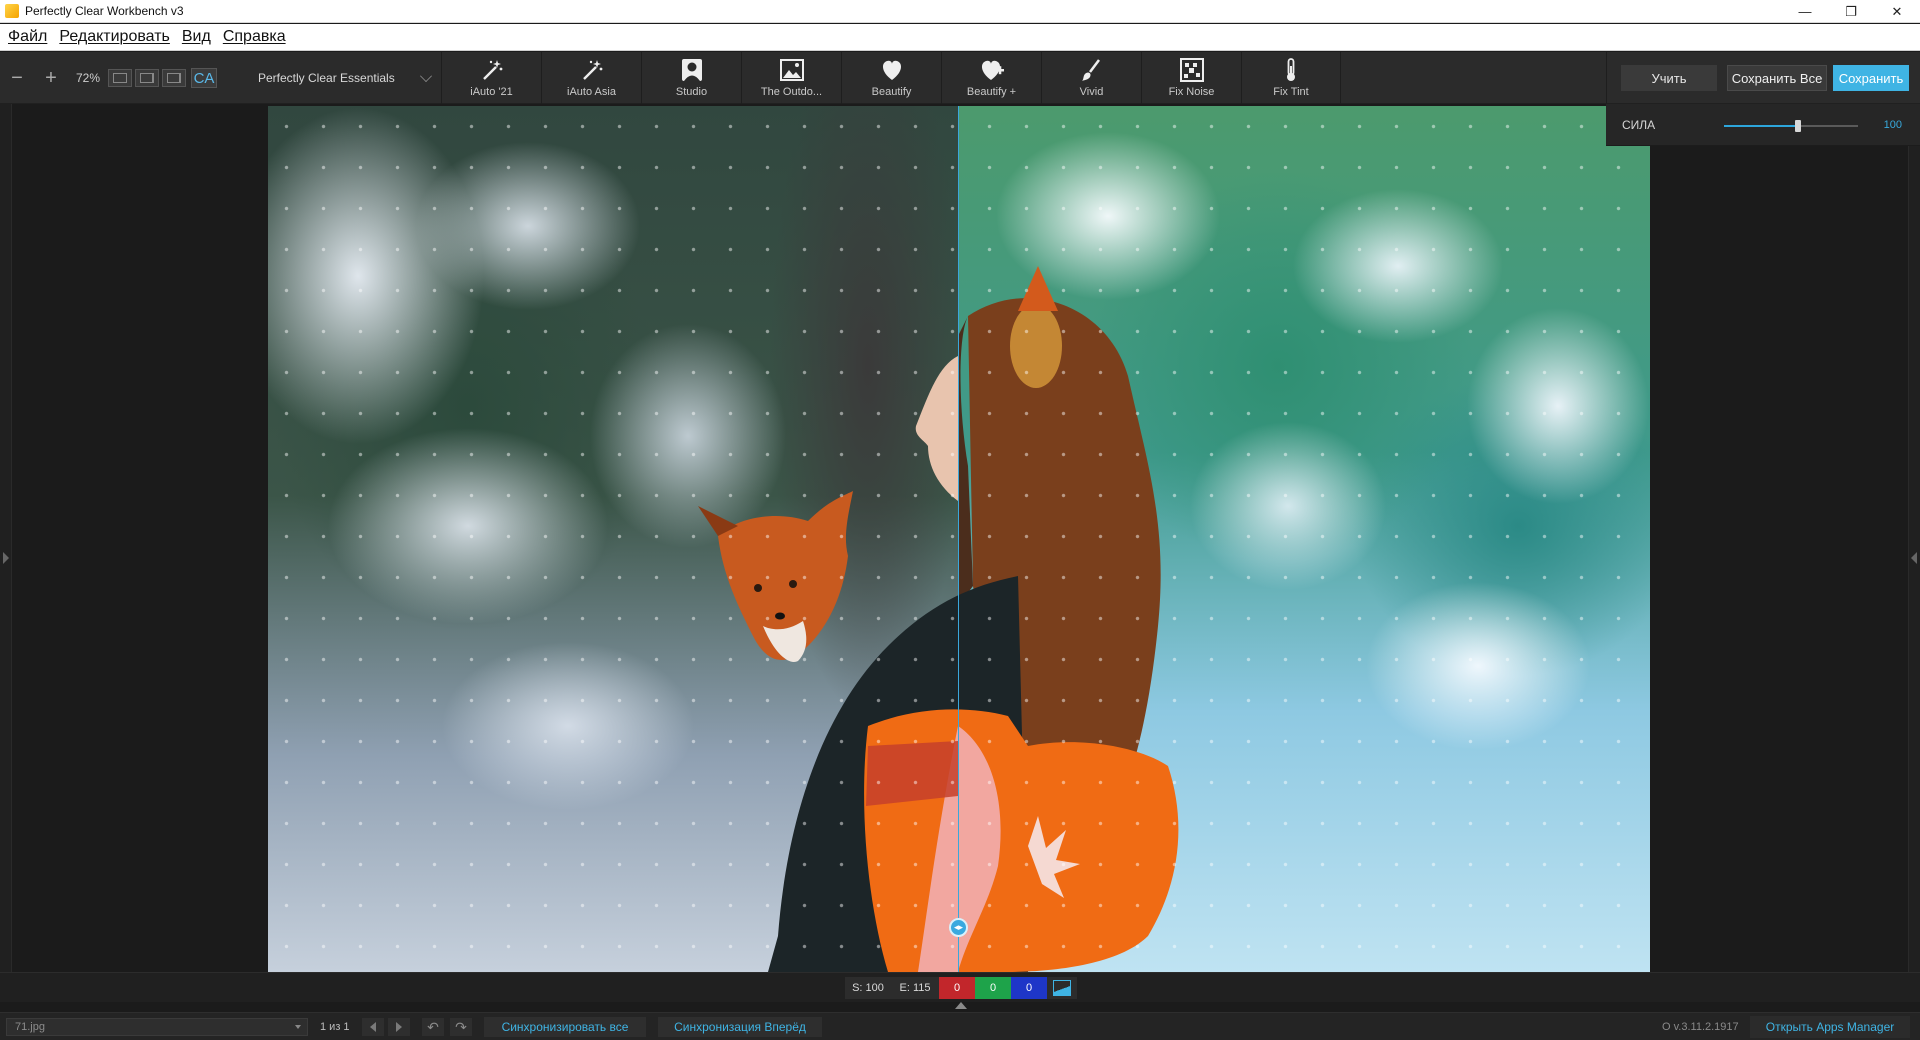  Describe the element at coordinates (491, 92) in the screenshot. I see `preset-label: iAuto '21` at that location.